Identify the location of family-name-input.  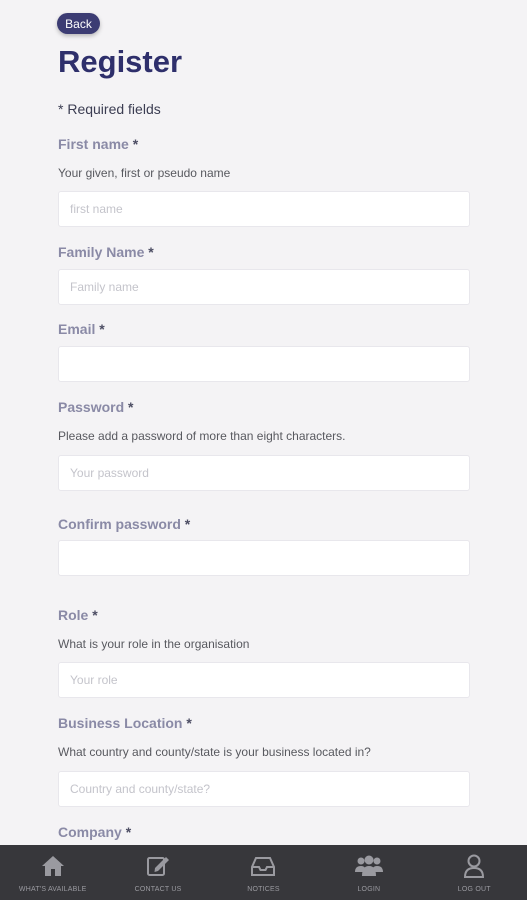
(264, 287).